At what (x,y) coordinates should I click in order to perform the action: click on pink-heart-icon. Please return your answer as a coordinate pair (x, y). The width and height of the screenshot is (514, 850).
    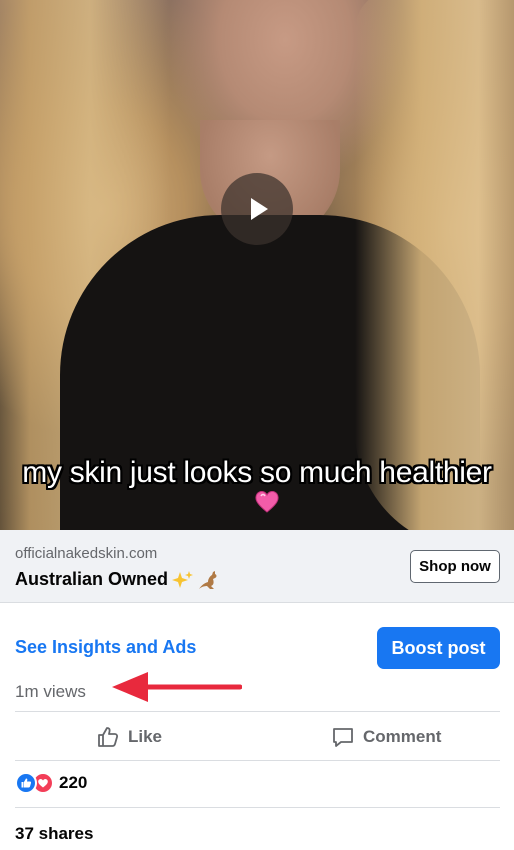
    Looking at the image, I should click on (267, 502).